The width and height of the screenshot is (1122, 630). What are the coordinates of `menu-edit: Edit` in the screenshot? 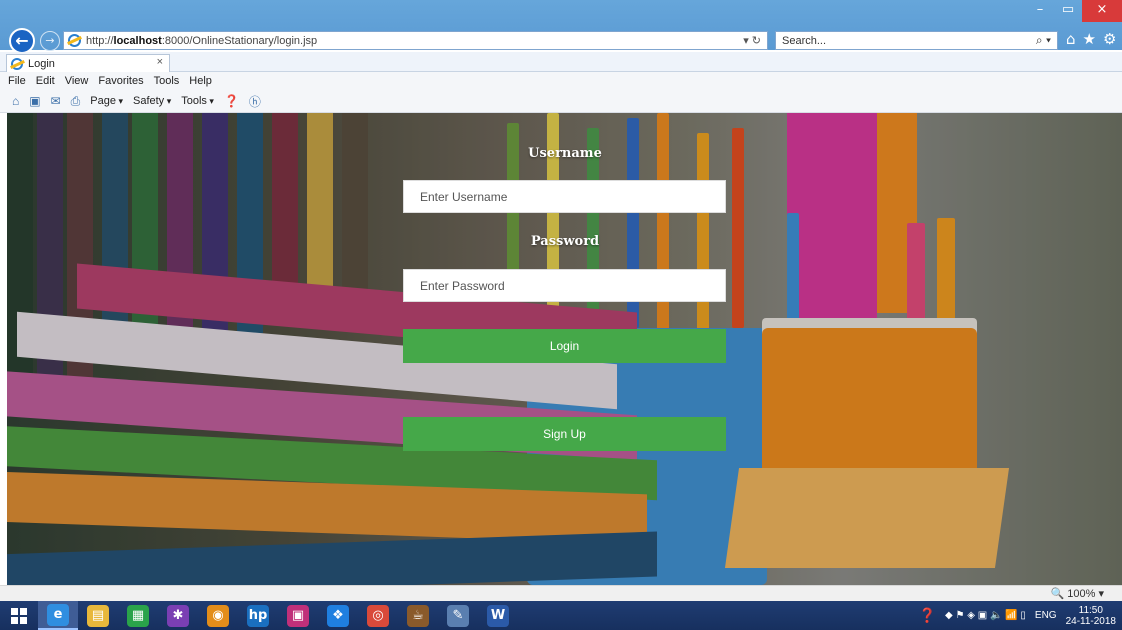 It's located at (45, 81).